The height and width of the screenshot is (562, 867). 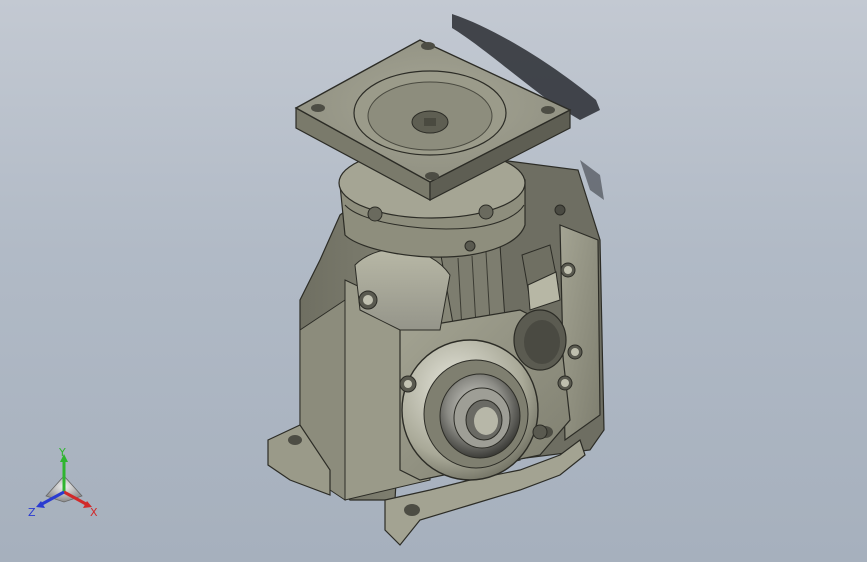 What do you see at coordinates (63, 482) in the screenshot?
I see `coordinate-triad: Y X Z` at bounding box center [63, 482].